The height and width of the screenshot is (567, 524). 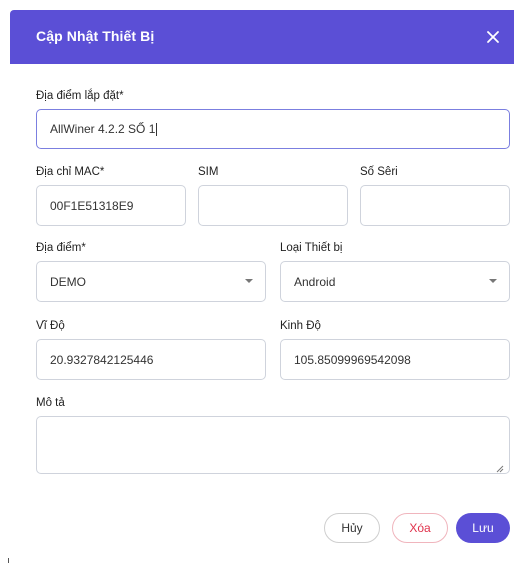 What do you see at coordinates (500, 466) in the screenshot?
I see `resize-grip-icon` at bounding box center [500, 466].